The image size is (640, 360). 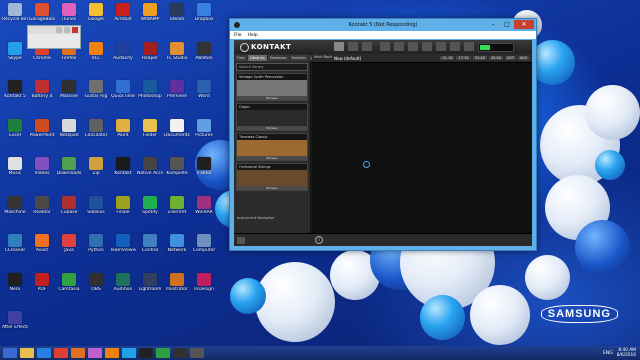 I want to click on desktop-icon: Photoshop, so click(x=150, y=94).